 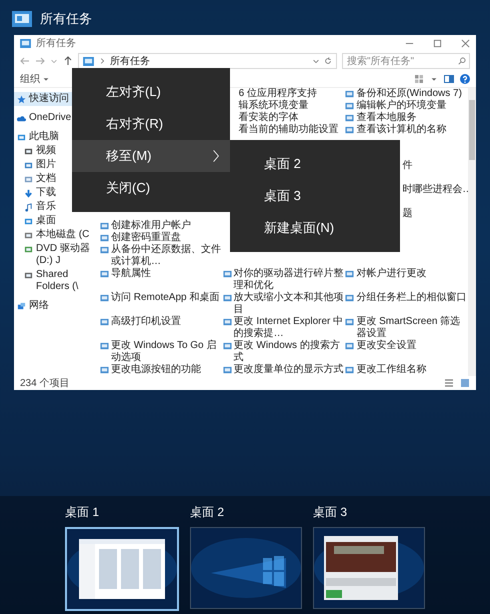 What do you see at coordinates (465, 43) in the screenshot?
I see `close-icon` at bounding box center [465, 43].